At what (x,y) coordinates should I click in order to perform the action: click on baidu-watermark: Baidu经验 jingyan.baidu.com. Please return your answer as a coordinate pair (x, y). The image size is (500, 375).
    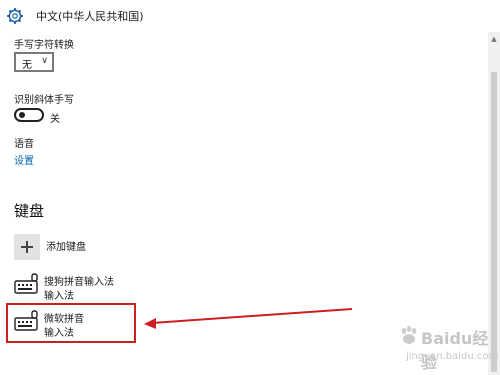
    Looking at the image, I should click on (447, 348).